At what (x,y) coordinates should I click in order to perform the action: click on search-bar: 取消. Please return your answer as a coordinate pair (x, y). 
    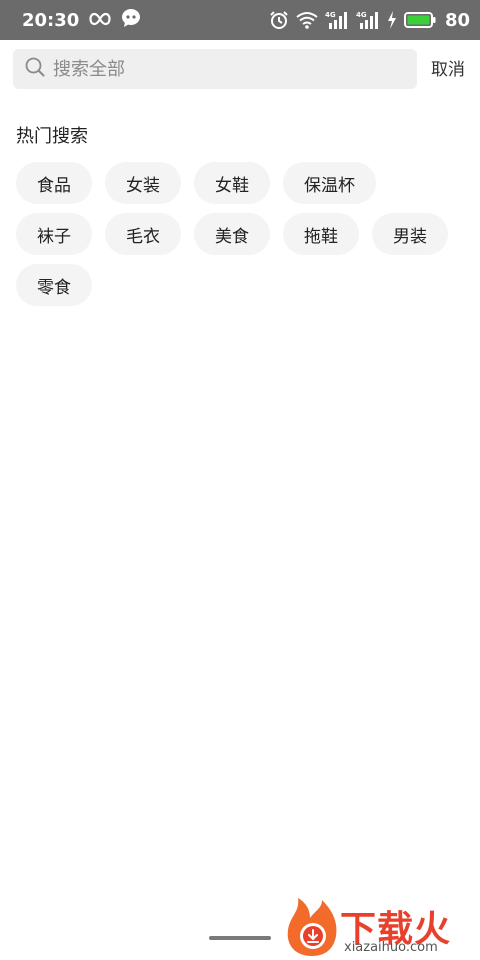
    Looking at the image, I should click on (240, 69).